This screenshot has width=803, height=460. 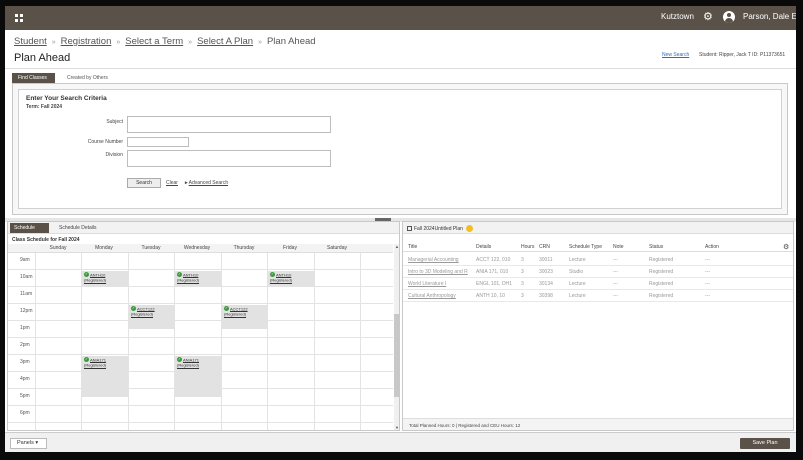 What do you see at coordinates (114, 155) in the screenshot?
I see `division-label: Division` at bounding box center [114, 155].